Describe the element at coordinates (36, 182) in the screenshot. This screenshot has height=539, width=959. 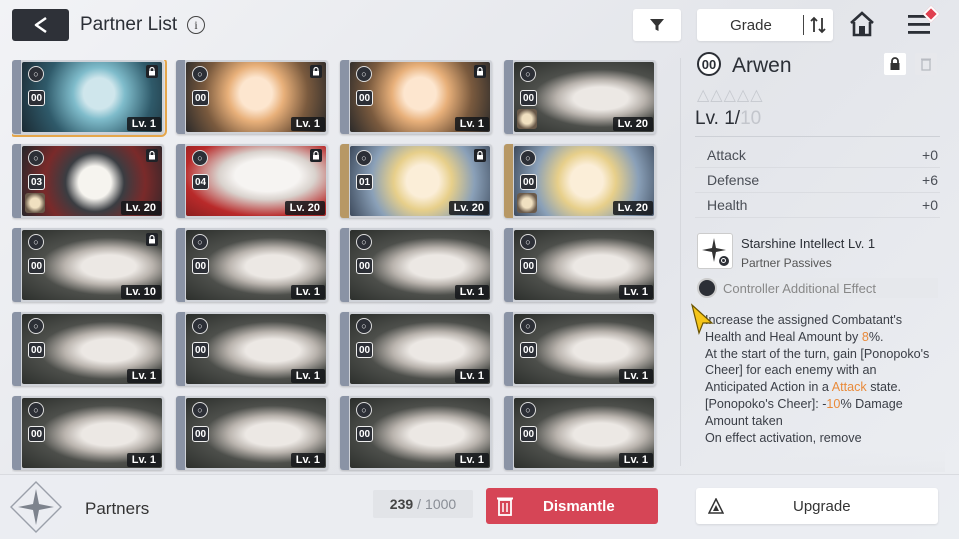
I see `partner-number: 03` at that location.